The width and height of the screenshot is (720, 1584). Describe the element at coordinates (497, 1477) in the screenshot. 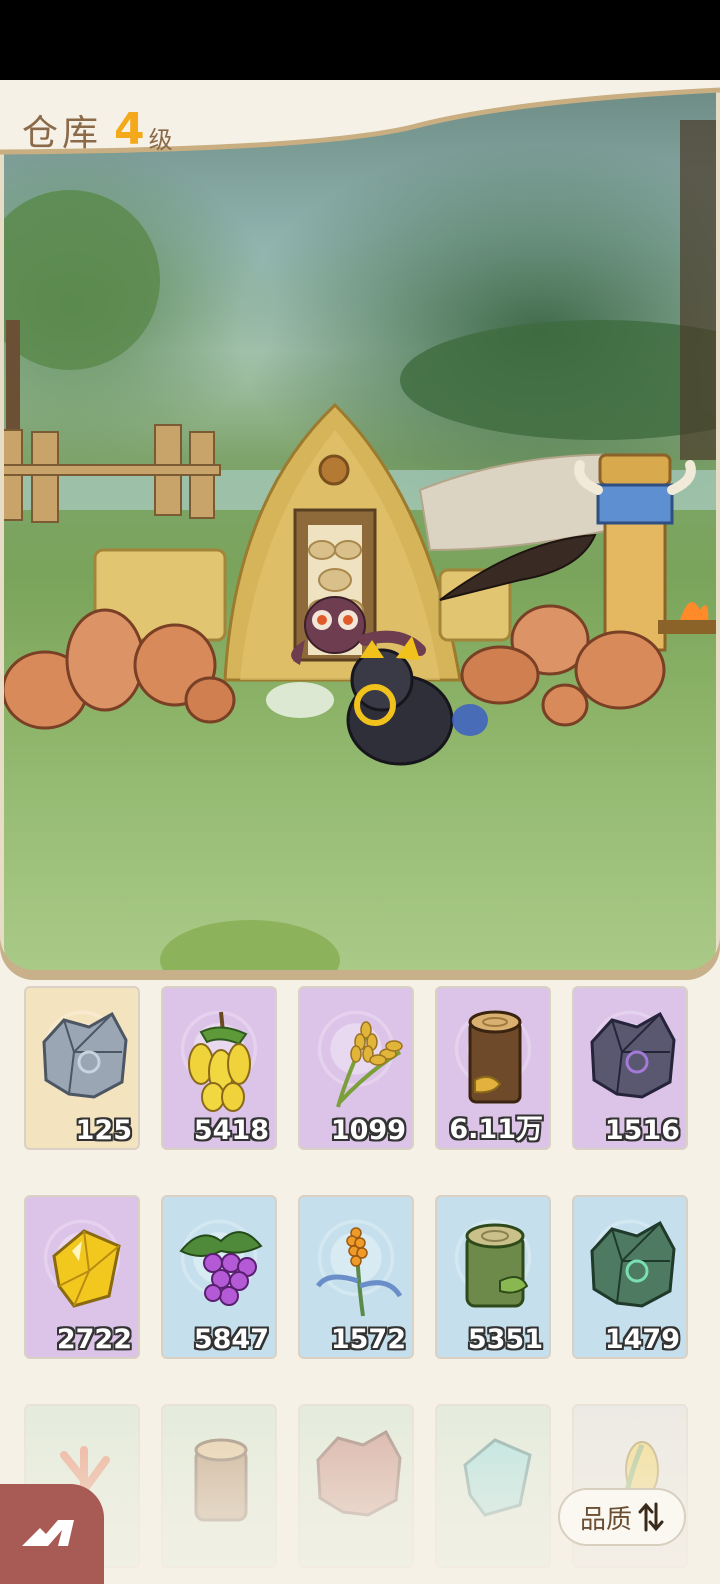

I see `cyan-crystal-icon` at that location.